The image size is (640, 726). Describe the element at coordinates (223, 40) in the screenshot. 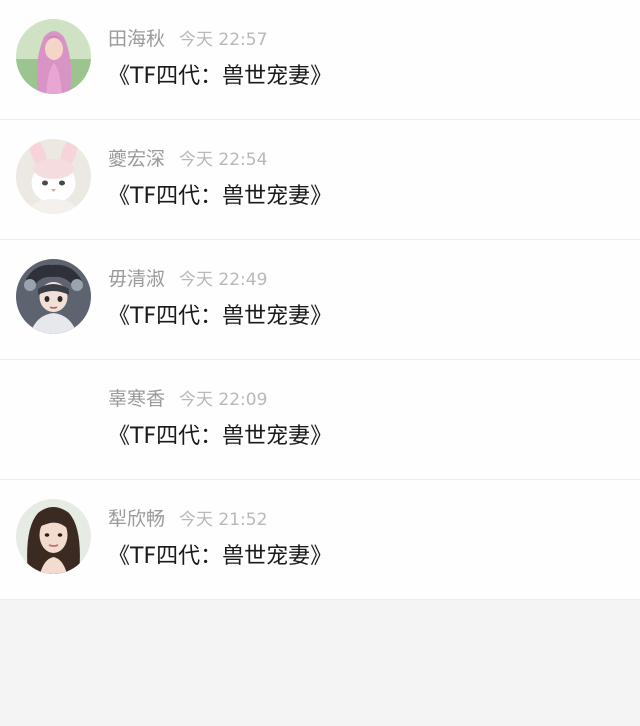

I see `timestamp: 今天 22:57` at that location.